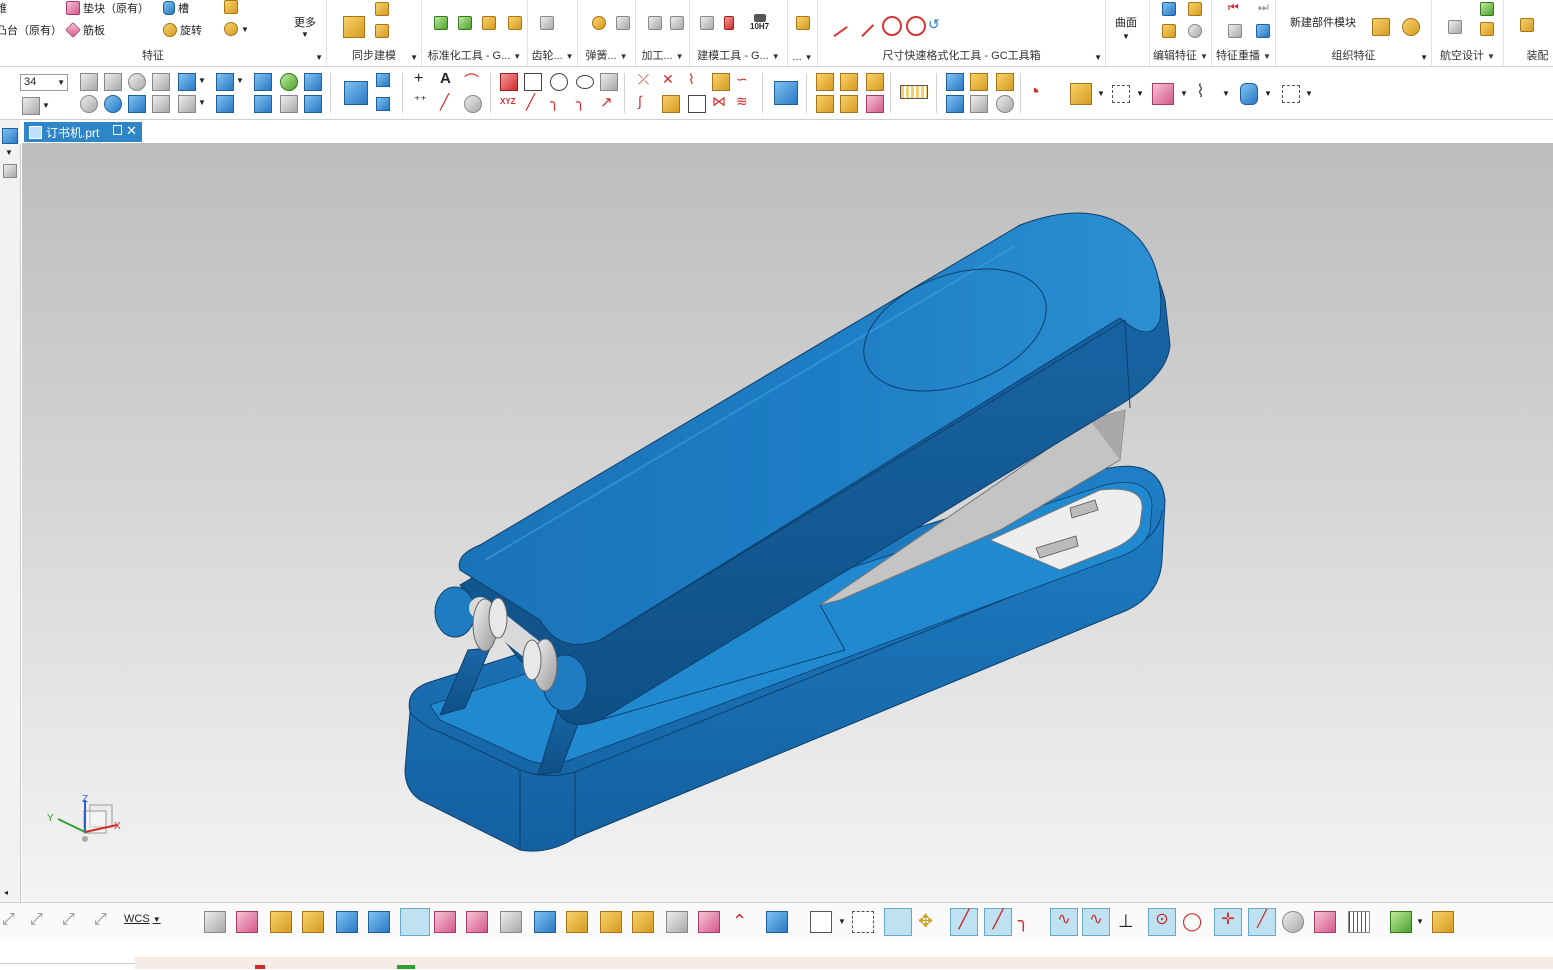 The width and height of the screenshot is (1553, 970). Describe the element at coordinates (914, 92) in the screenshot. I see `measure-icon` at that location.